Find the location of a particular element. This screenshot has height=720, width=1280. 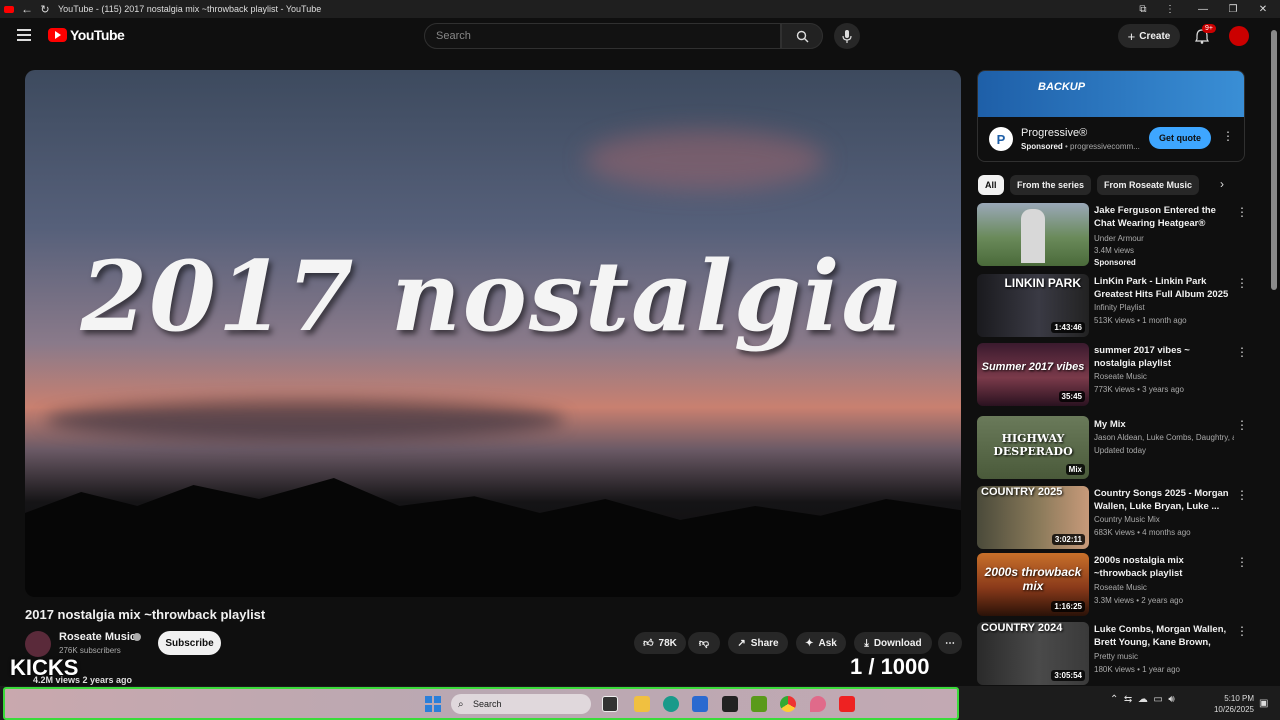

taskbar-search: ⌕ Search is located at coordinates (521, 704).